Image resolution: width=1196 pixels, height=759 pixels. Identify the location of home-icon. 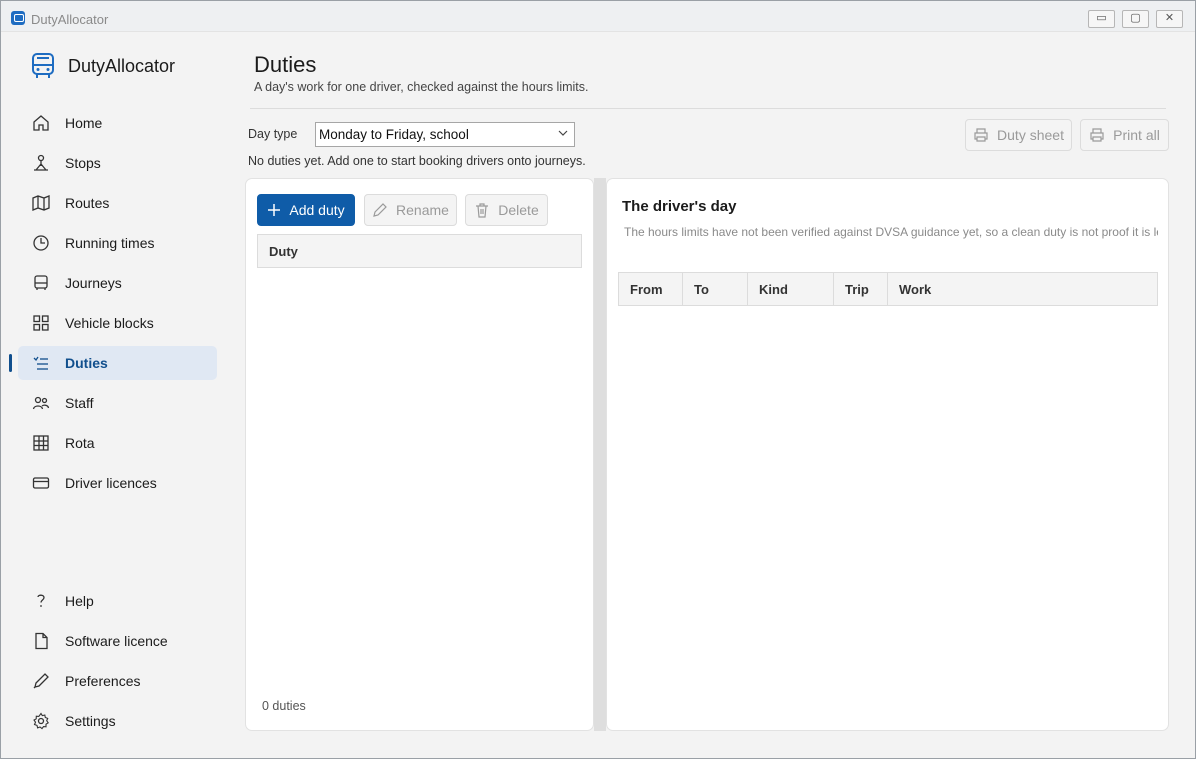
(41, 123).